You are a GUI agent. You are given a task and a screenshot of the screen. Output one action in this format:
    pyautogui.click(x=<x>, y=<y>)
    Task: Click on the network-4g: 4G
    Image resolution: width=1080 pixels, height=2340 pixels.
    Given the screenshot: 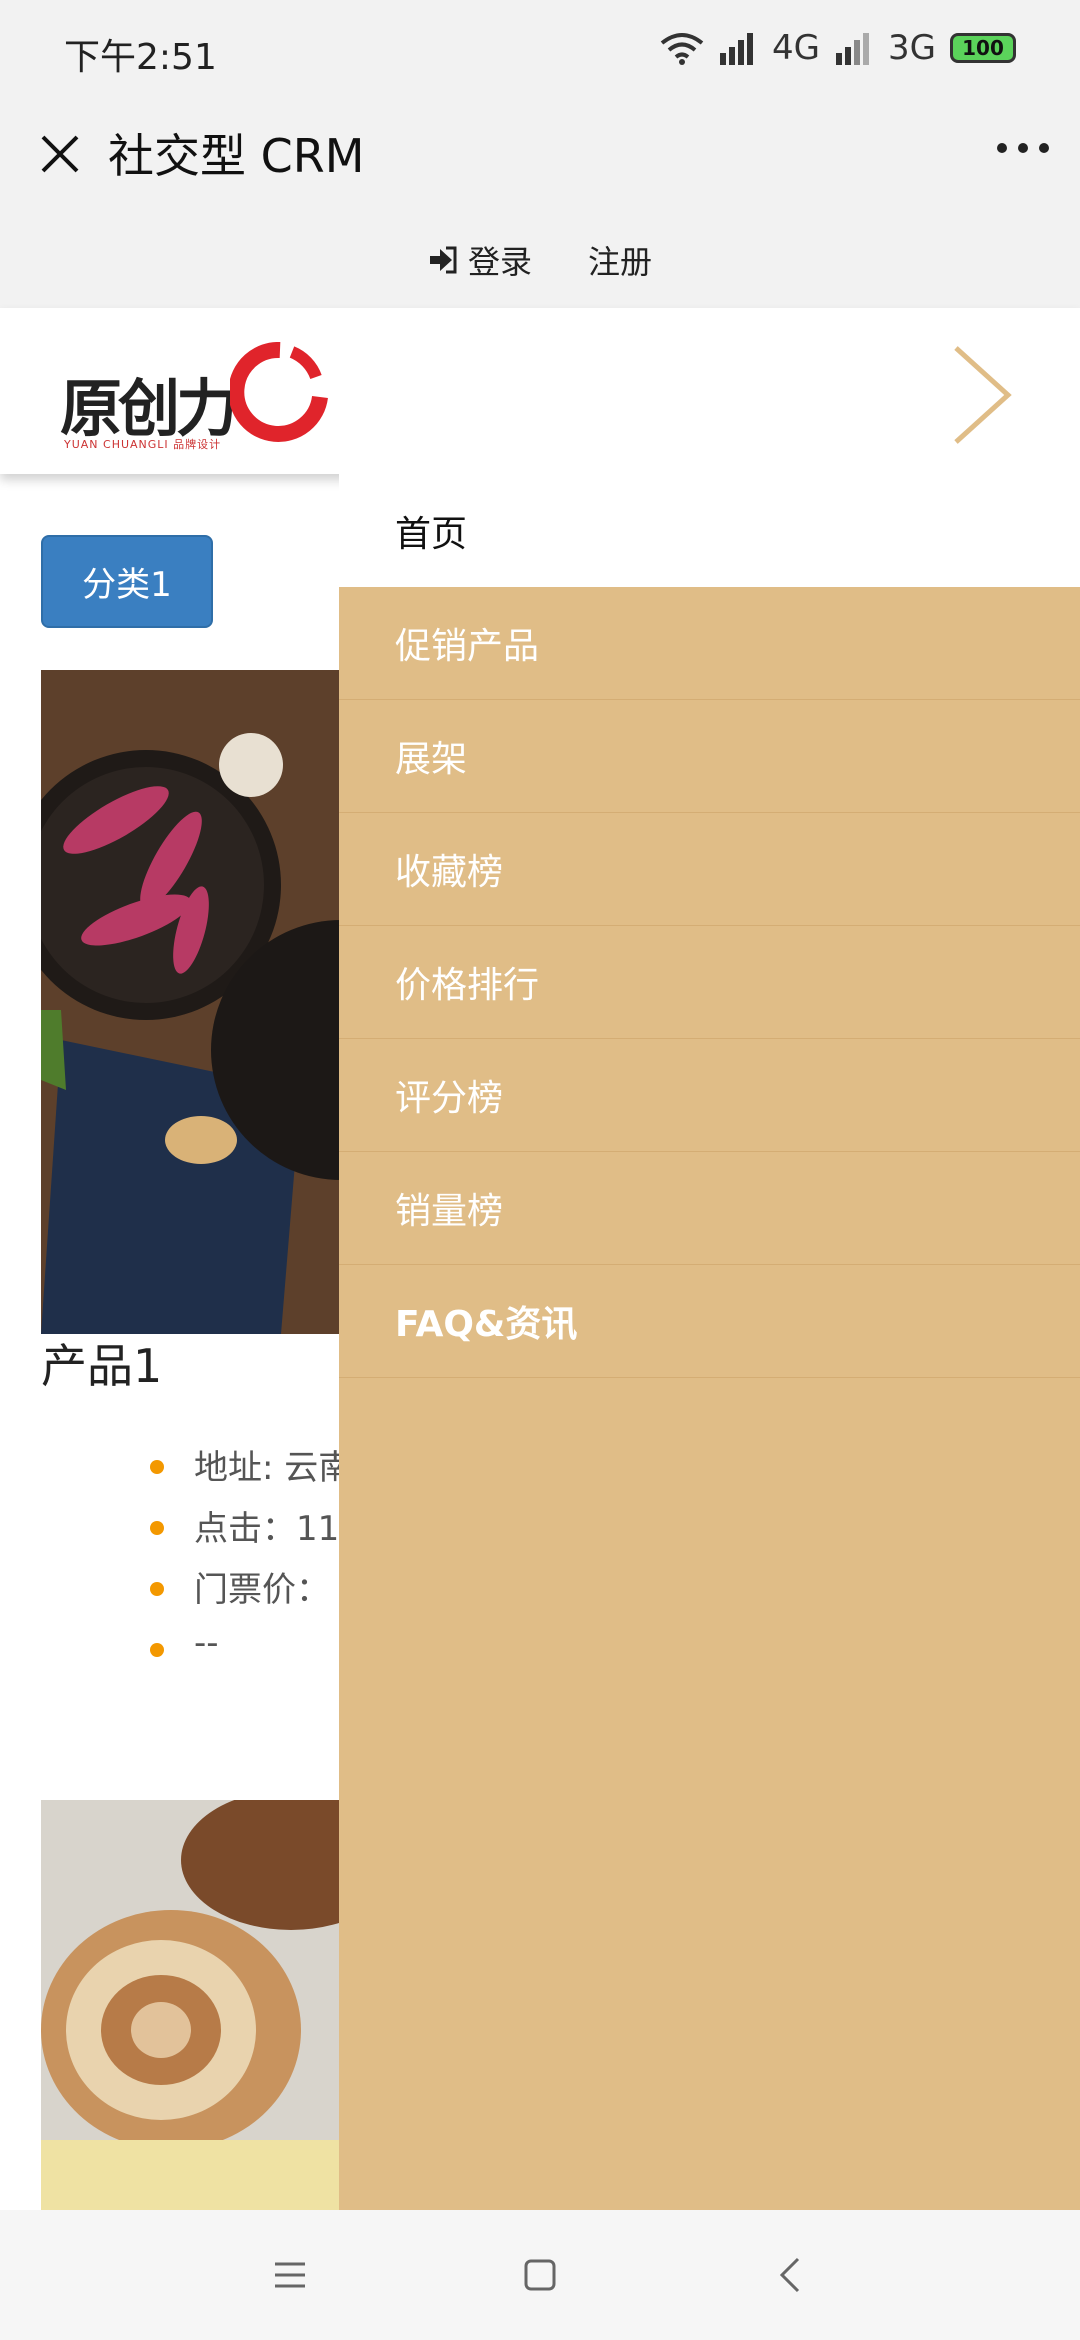 What is the action you would take?
    pyautogui.click(x=796, y=48)
    